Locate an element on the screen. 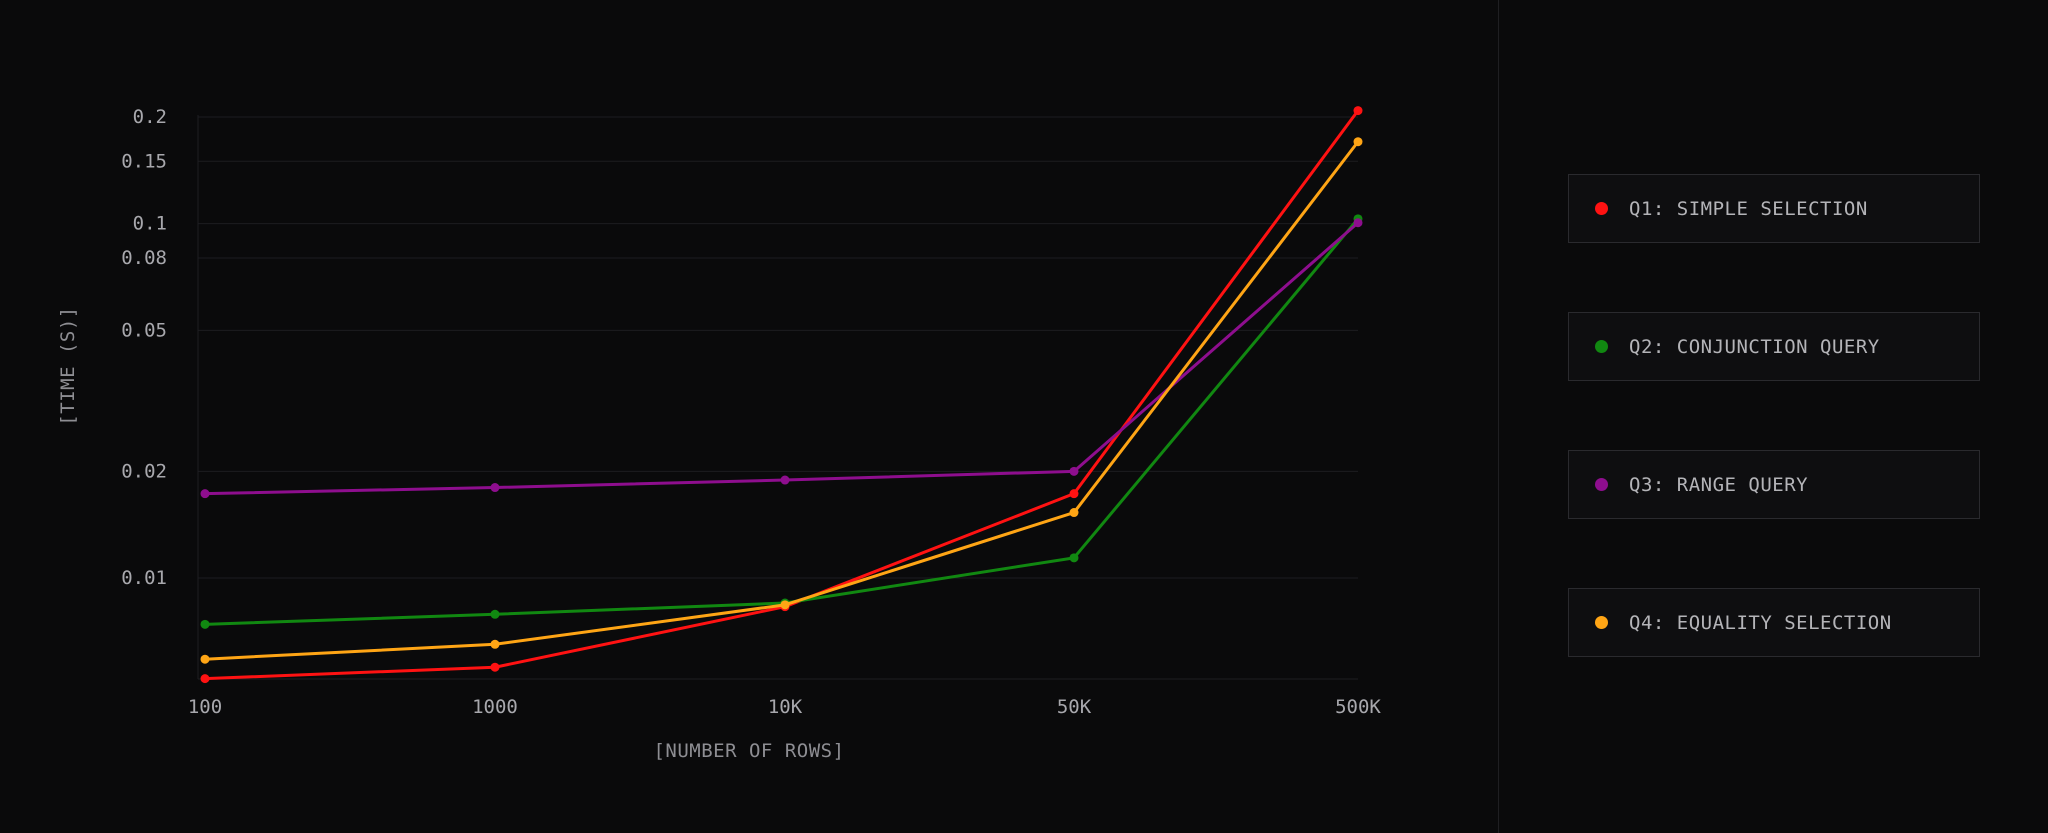 The image size is (2048, 833). legend-label: Q4: EQUALITY SELECTION is located at coordinates (1760, 622).